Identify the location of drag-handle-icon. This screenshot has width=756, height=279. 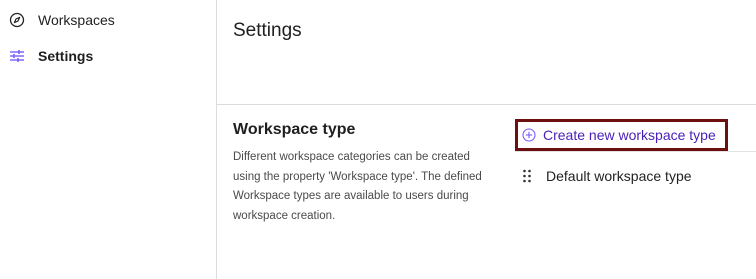
(527, 176).